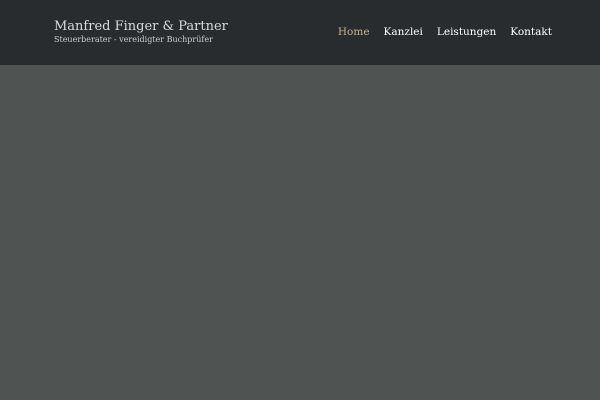 Image resolution: width=600 pixels, height=400 pixels. What do you see at coordinates (141, 26) in the screenshot?
I see `site-title: Manfred Finger & Partner` at bounding box center [141, 26].